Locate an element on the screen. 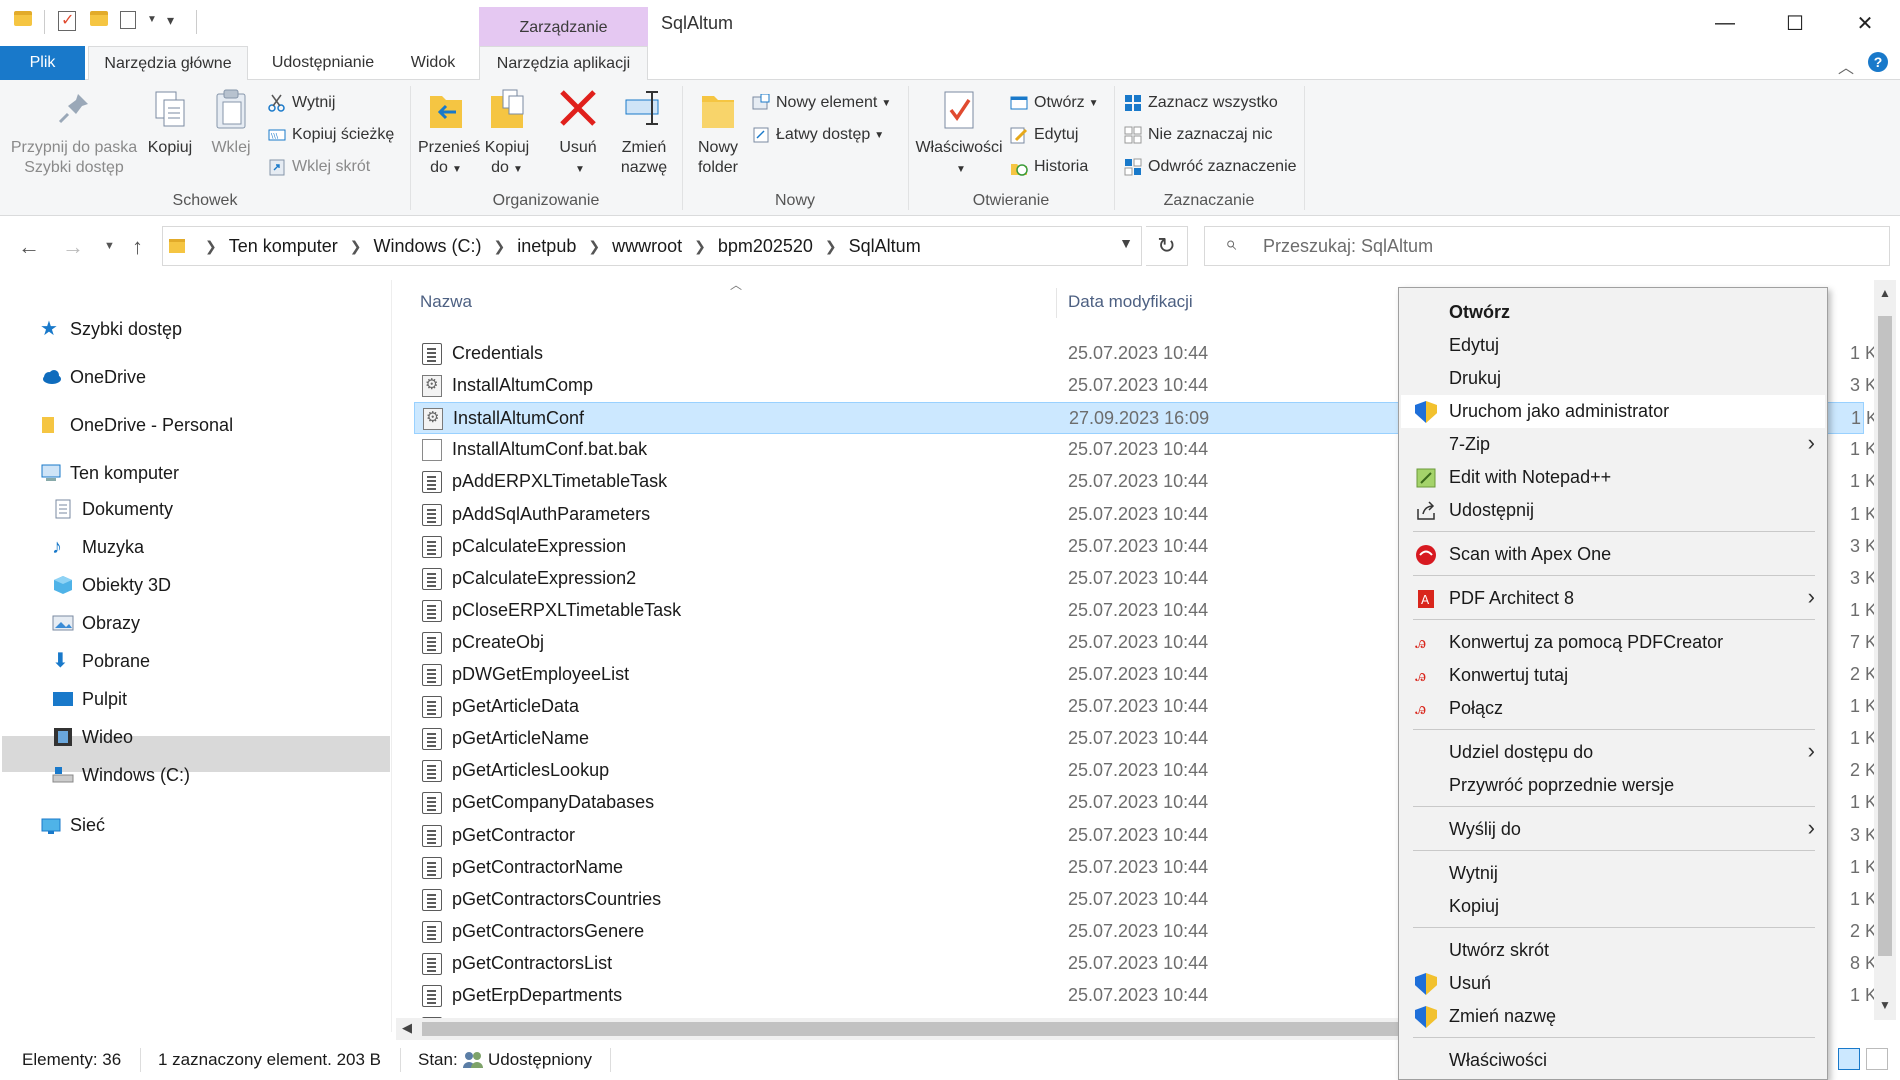 This screenshot has width=1900, height=1080. menu-item-properties: Właściwości is located at coordinates (1613, 1060).